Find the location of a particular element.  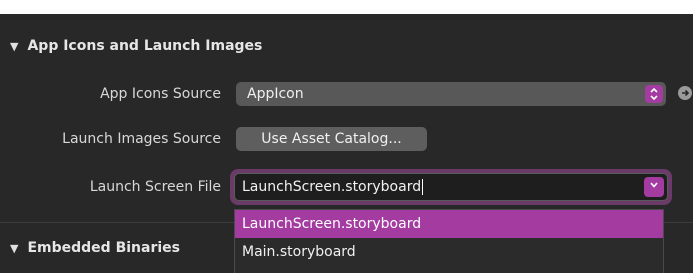

section-embedded-binaries-header: ▼ Embedded Binaries is located at coordinates (95, 248).